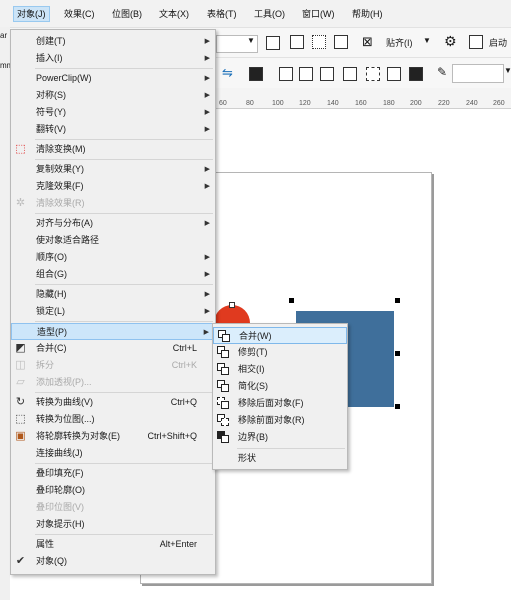 This screenshot has width=511, height=600. Describe the element at coordinates (51, 257) in the screenshot. I see `menu-item-label: 顺序(O)` at that location.